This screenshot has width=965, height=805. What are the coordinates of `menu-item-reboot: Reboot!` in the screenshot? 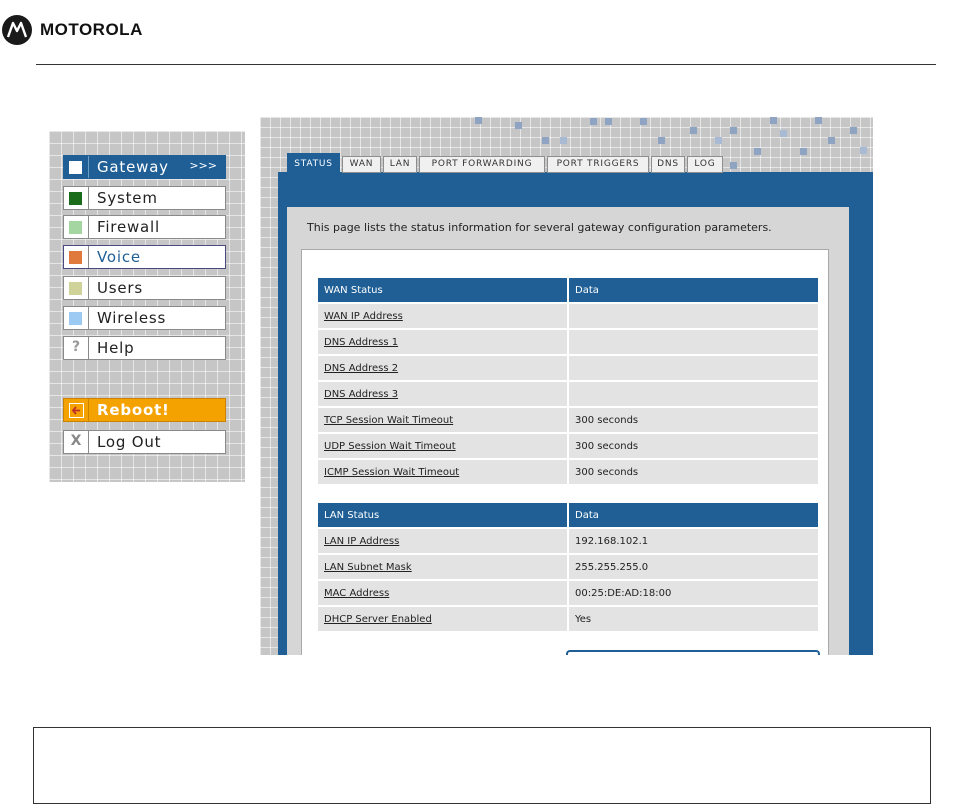 It's located at (144, 410).